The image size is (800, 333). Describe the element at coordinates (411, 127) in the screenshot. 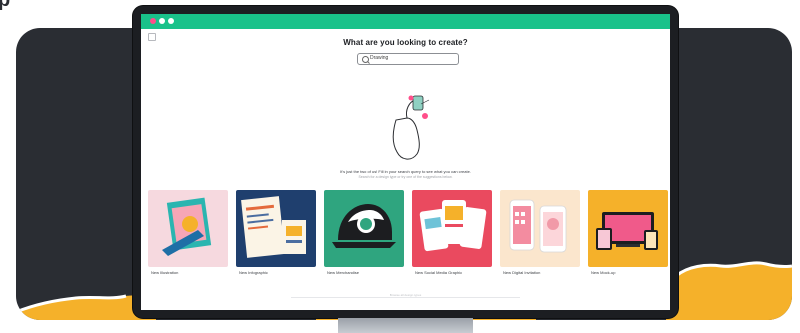

I see `empty-state-illustration-icon` at that location.